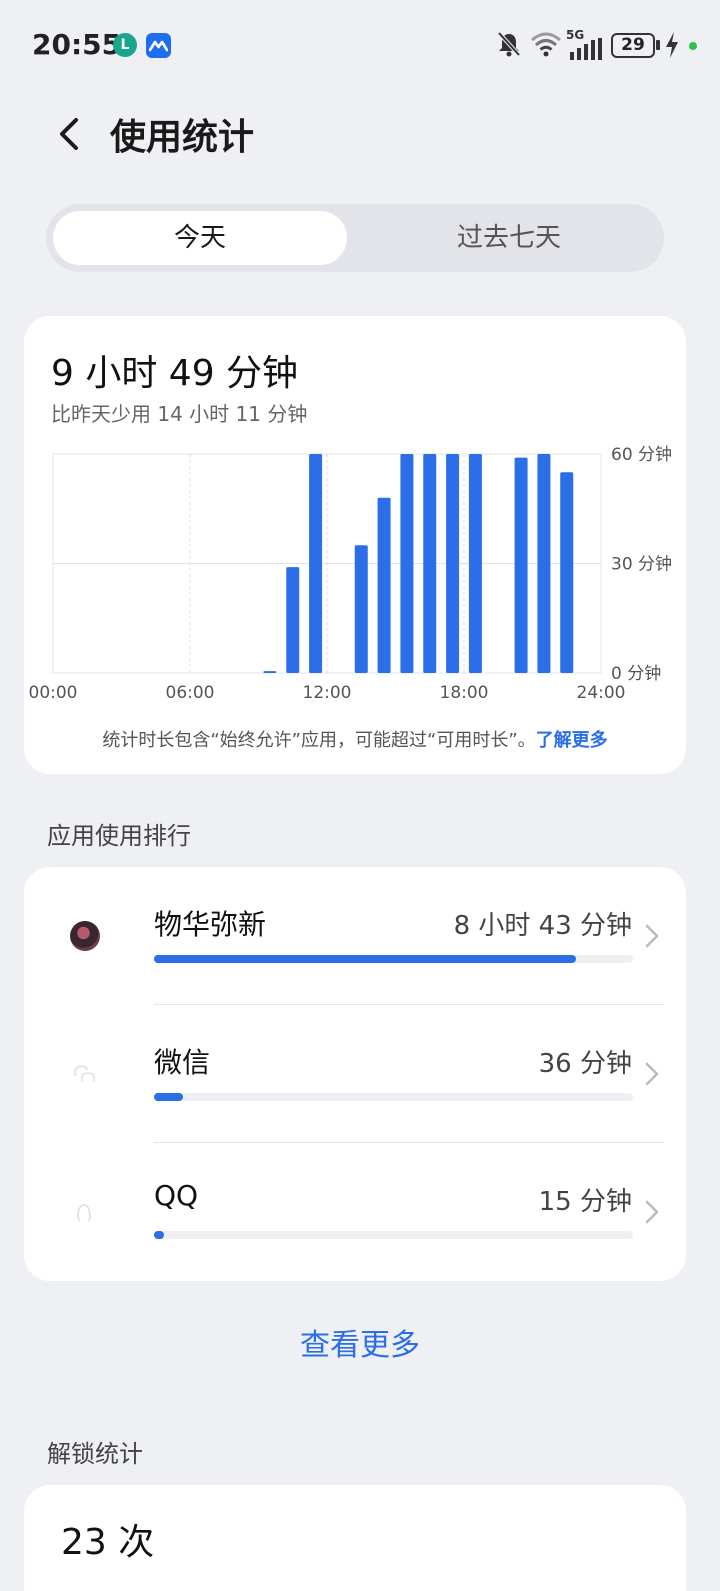 The height and width of the screenshot is (1591, 720). What do you see at coordinates (693, 46) in the screenshot?
I see `privacy-indicator-dot` at bounding box center [693, 46].